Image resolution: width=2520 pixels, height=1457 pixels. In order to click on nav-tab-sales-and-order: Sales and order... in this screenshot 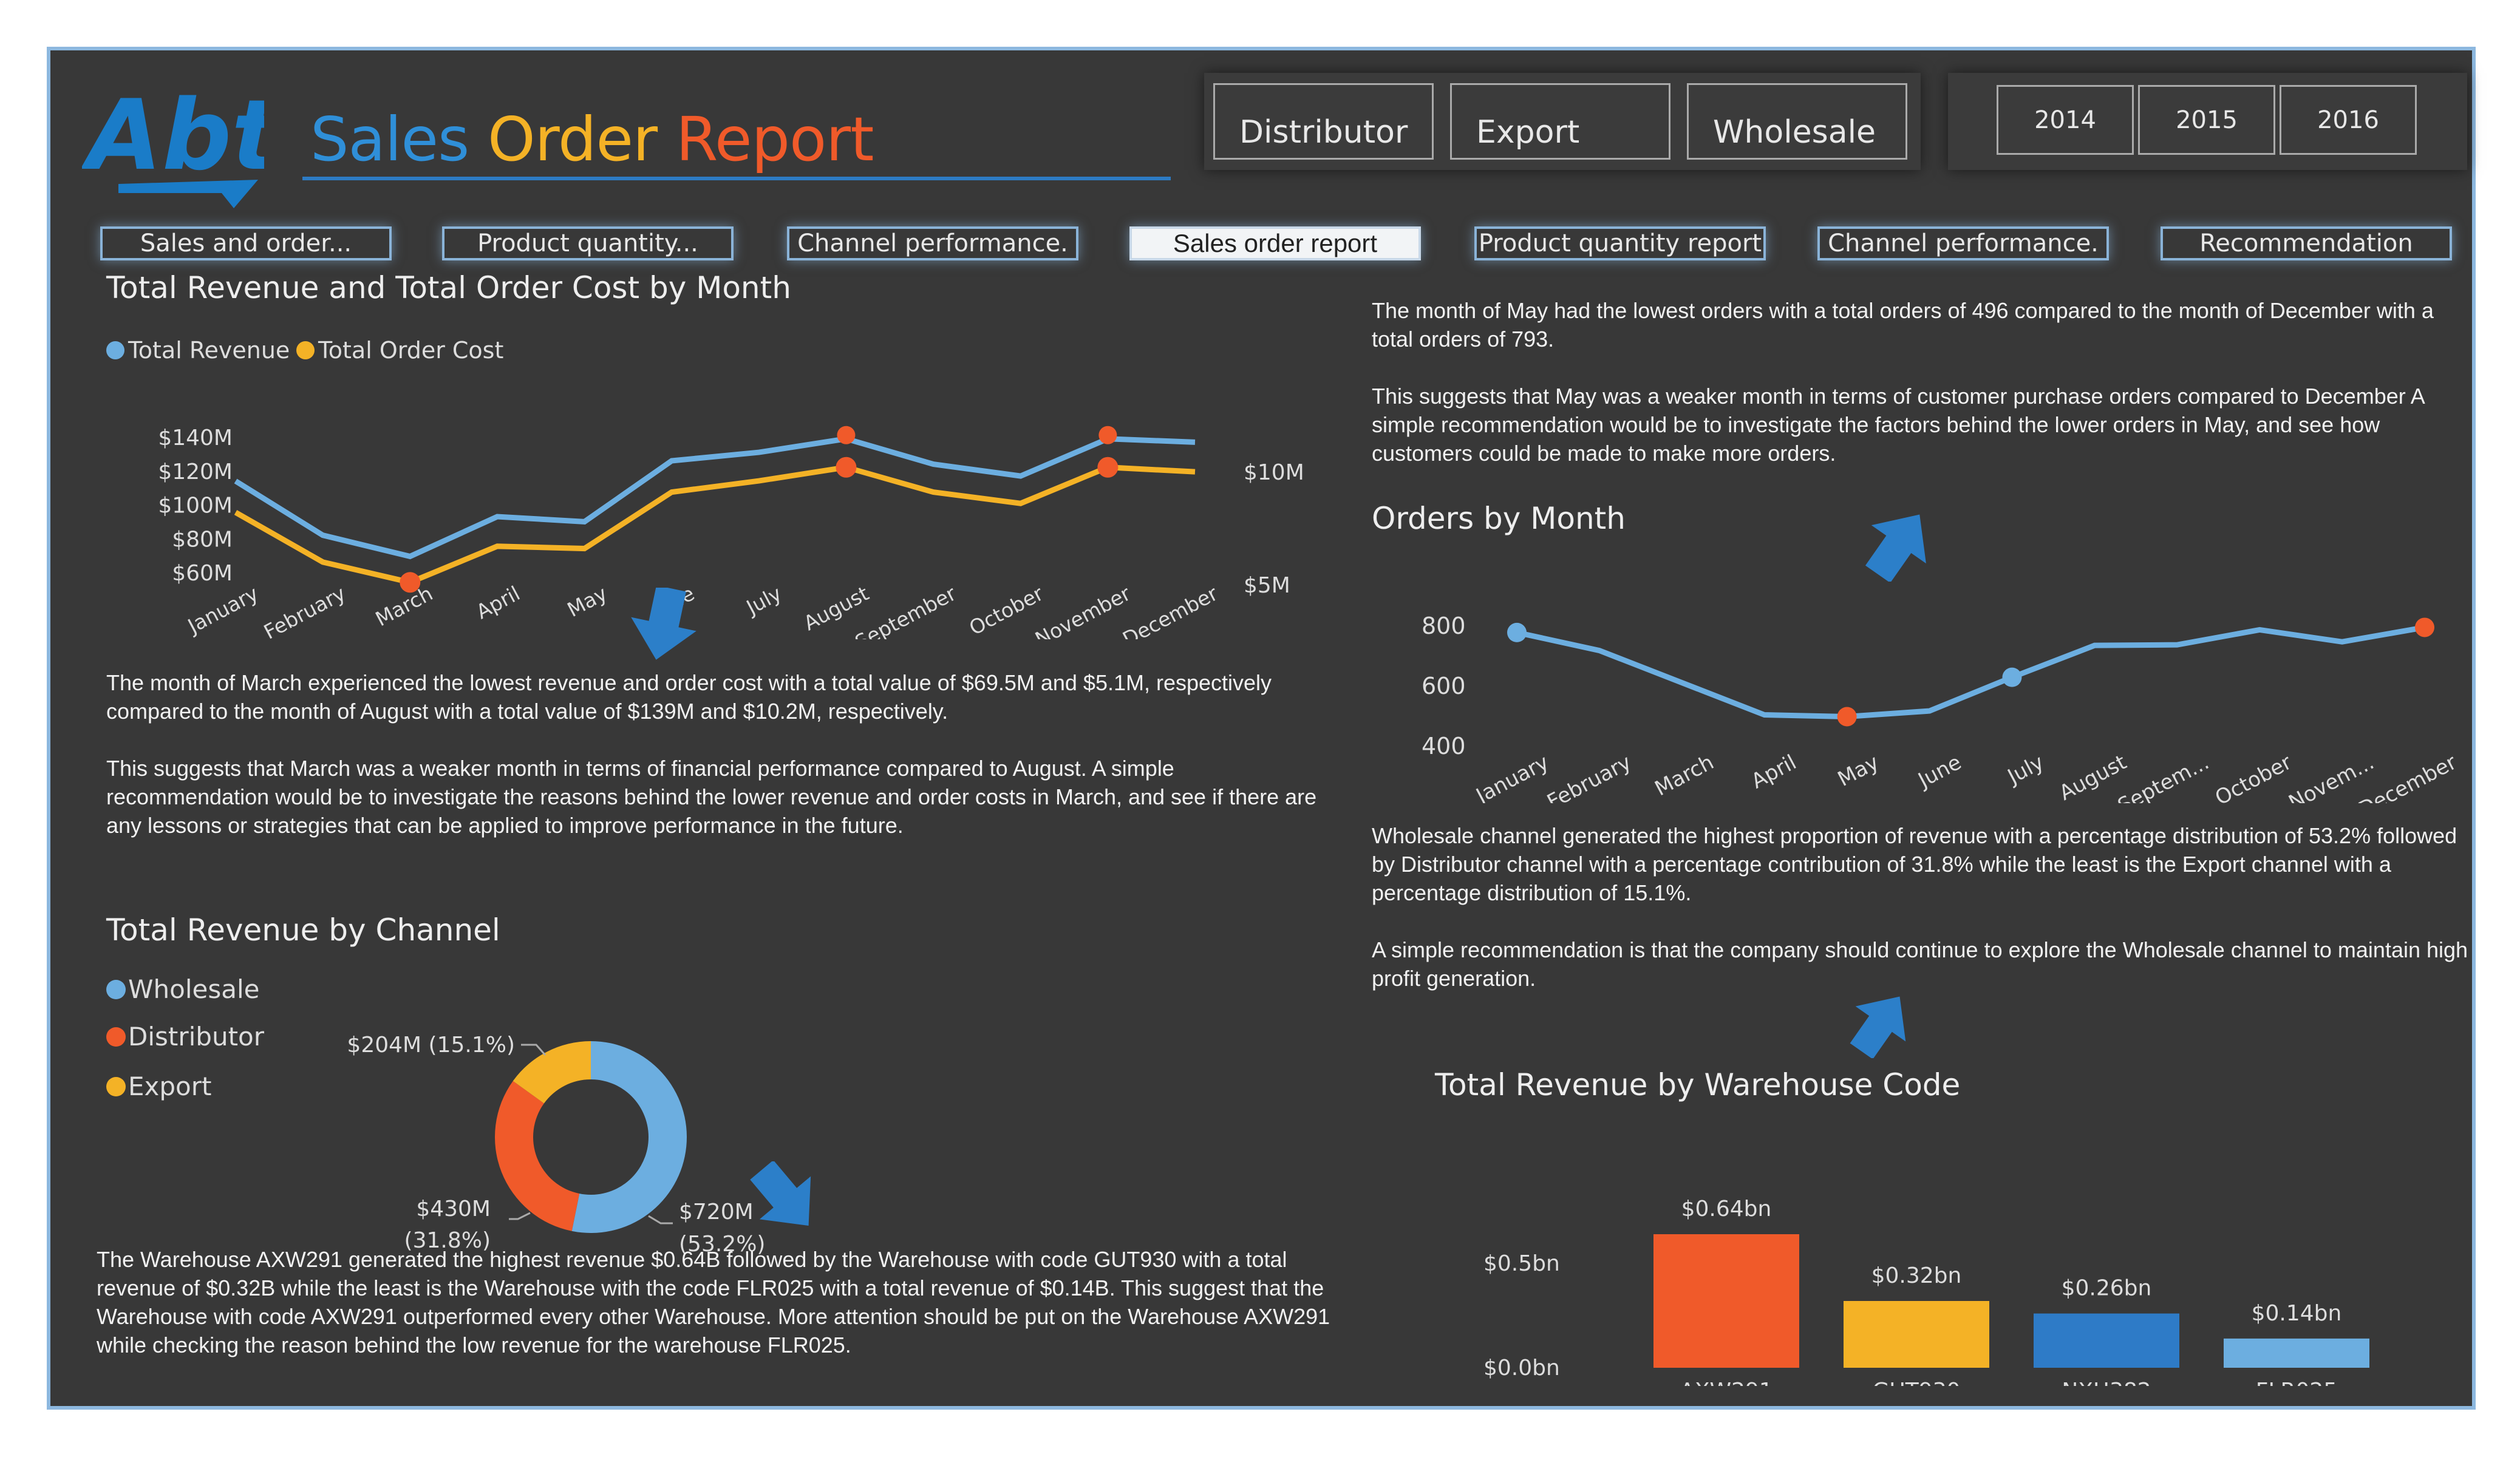, I will do `click(246, 243)`.